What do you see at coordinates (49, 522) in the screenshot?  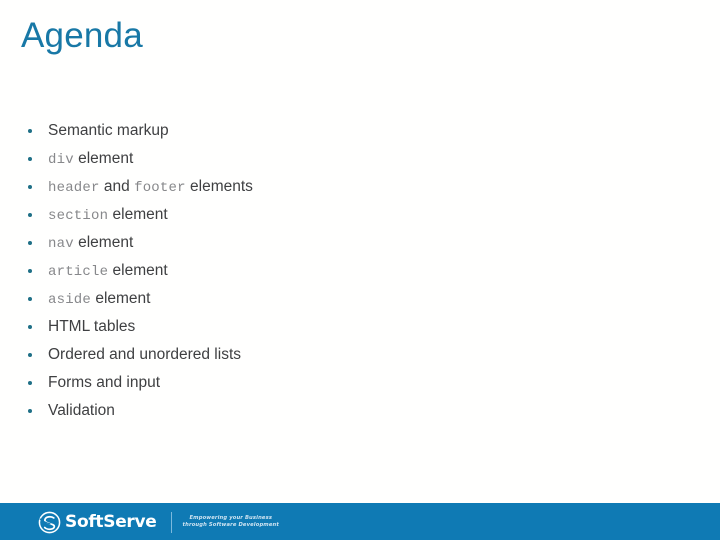 I see `softserve-s-logo-icon` at bounding box center [49, 522].